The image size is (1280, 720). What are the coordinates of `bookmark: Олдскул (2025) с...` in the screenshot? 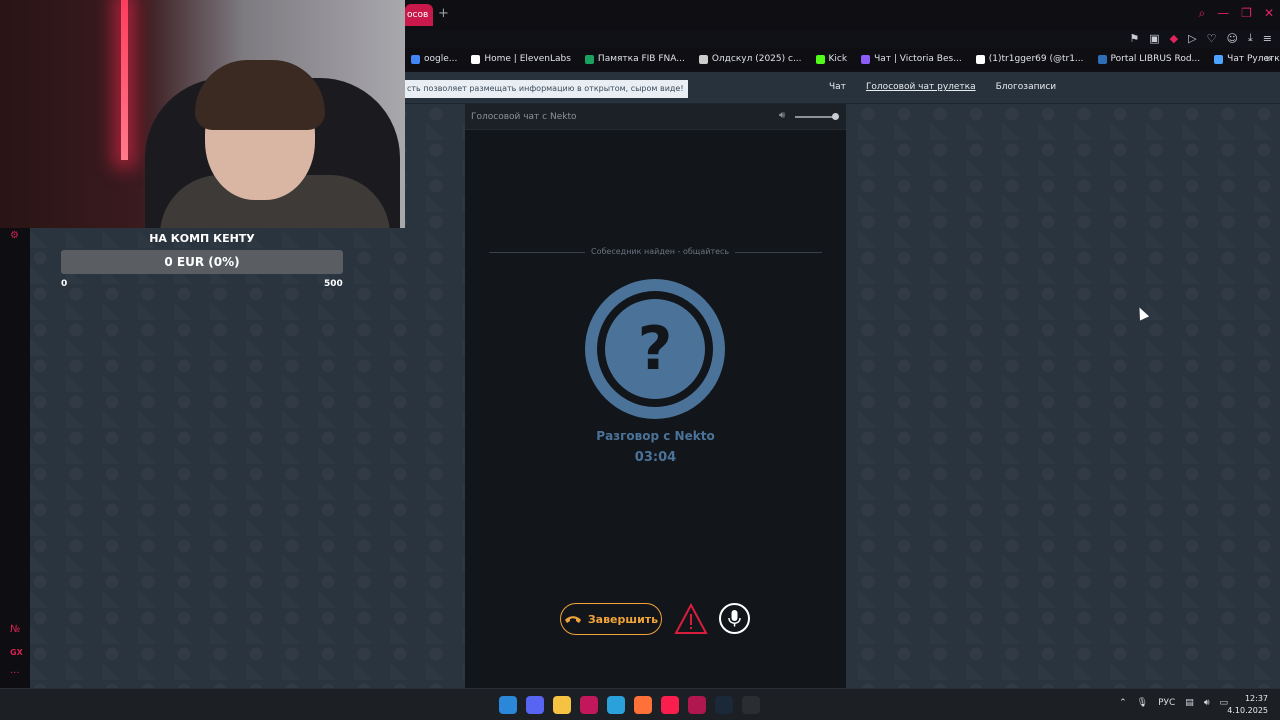 It's located at (750, 59).